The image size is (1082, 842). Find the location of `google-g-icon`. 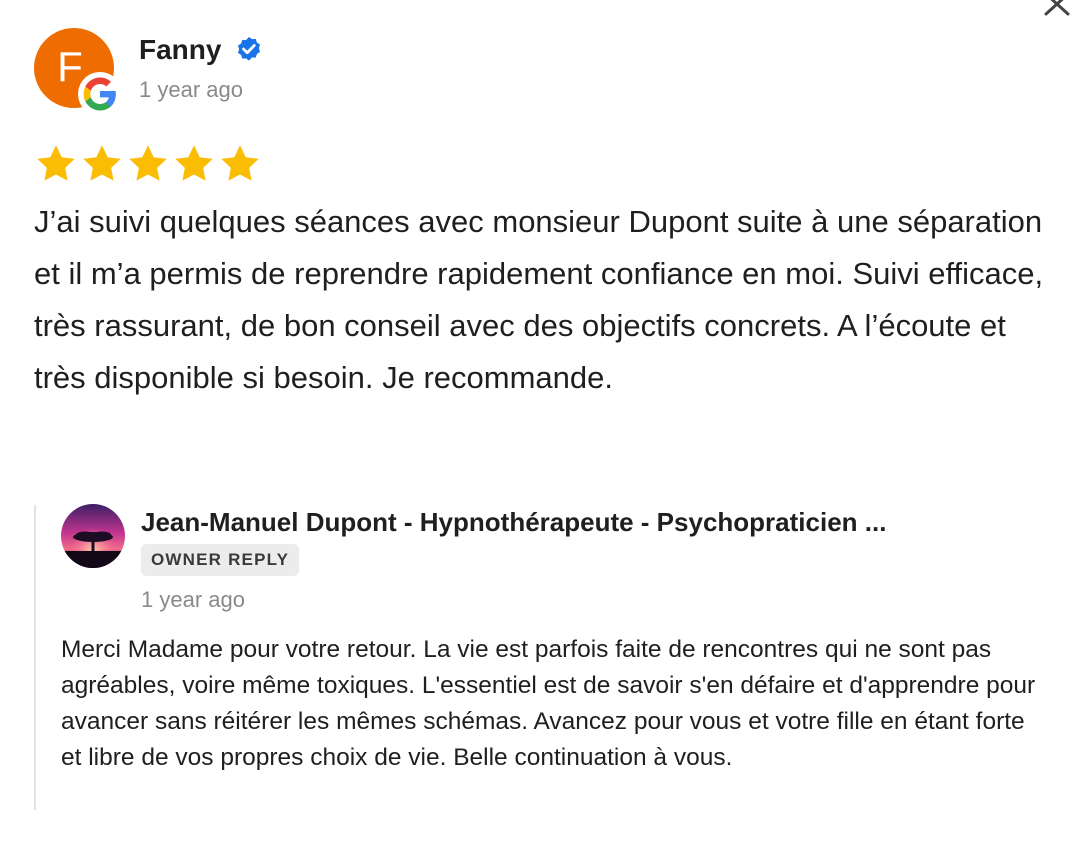

google-g-icon is located at coordinates (100, 94).